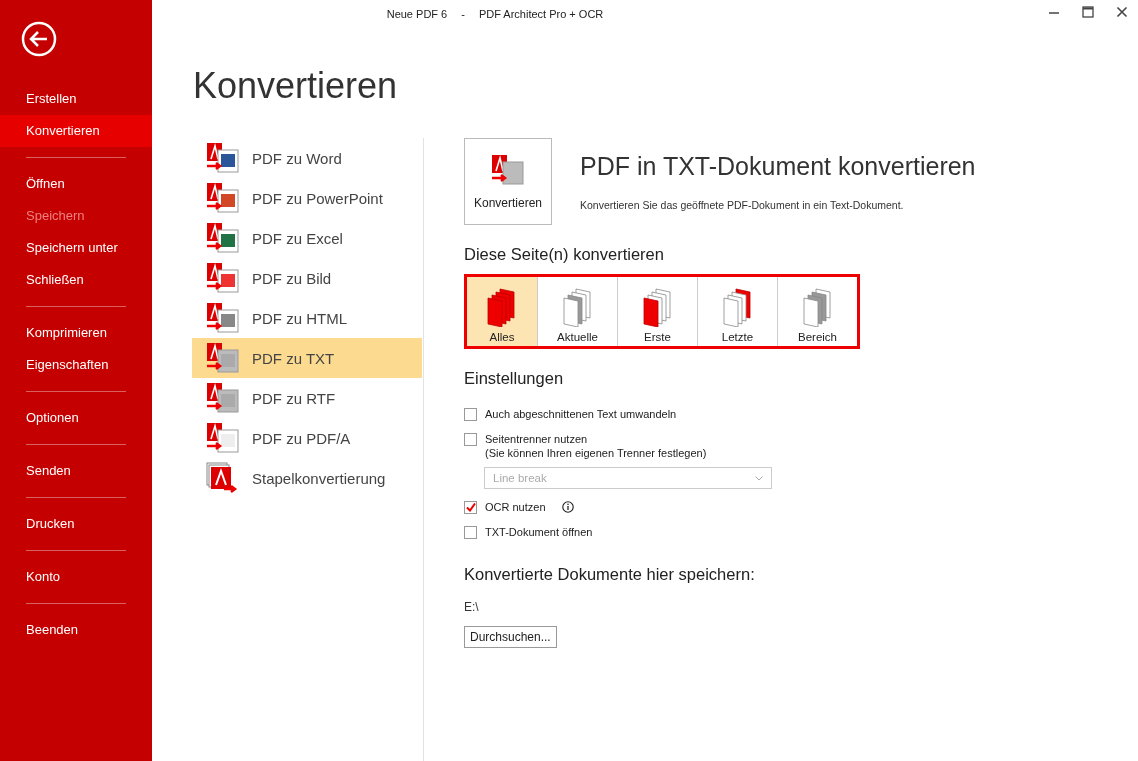 The height and width of the screenshot is (761, 1138). What do you see at coordinates (564, 254) in the screenshot?
I see `section-heading: Diese Seite(n) konvertieren` at bounding box center [564, 254].